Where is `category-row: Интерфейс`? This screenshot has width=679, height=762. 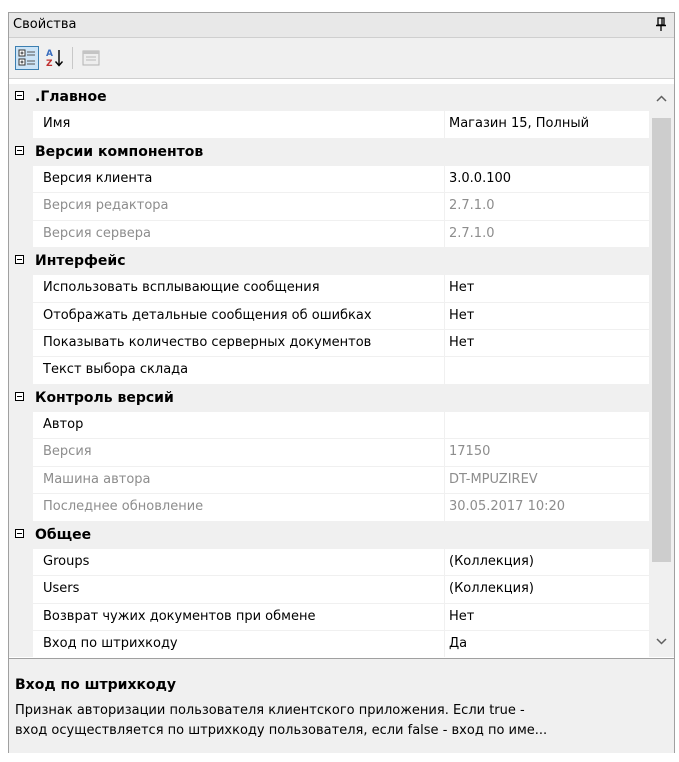 category-row: Интерфейс is located at coordinates (329, 262).